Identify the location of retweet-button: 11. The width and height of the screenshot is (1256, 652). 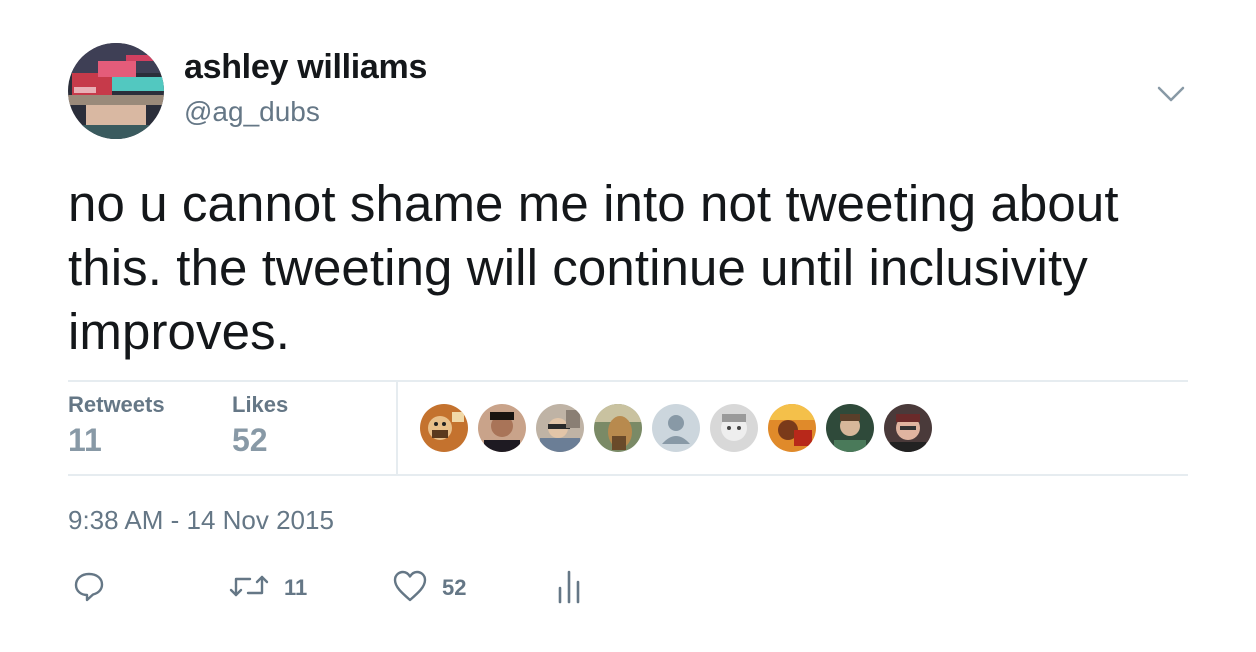
(267, 588).